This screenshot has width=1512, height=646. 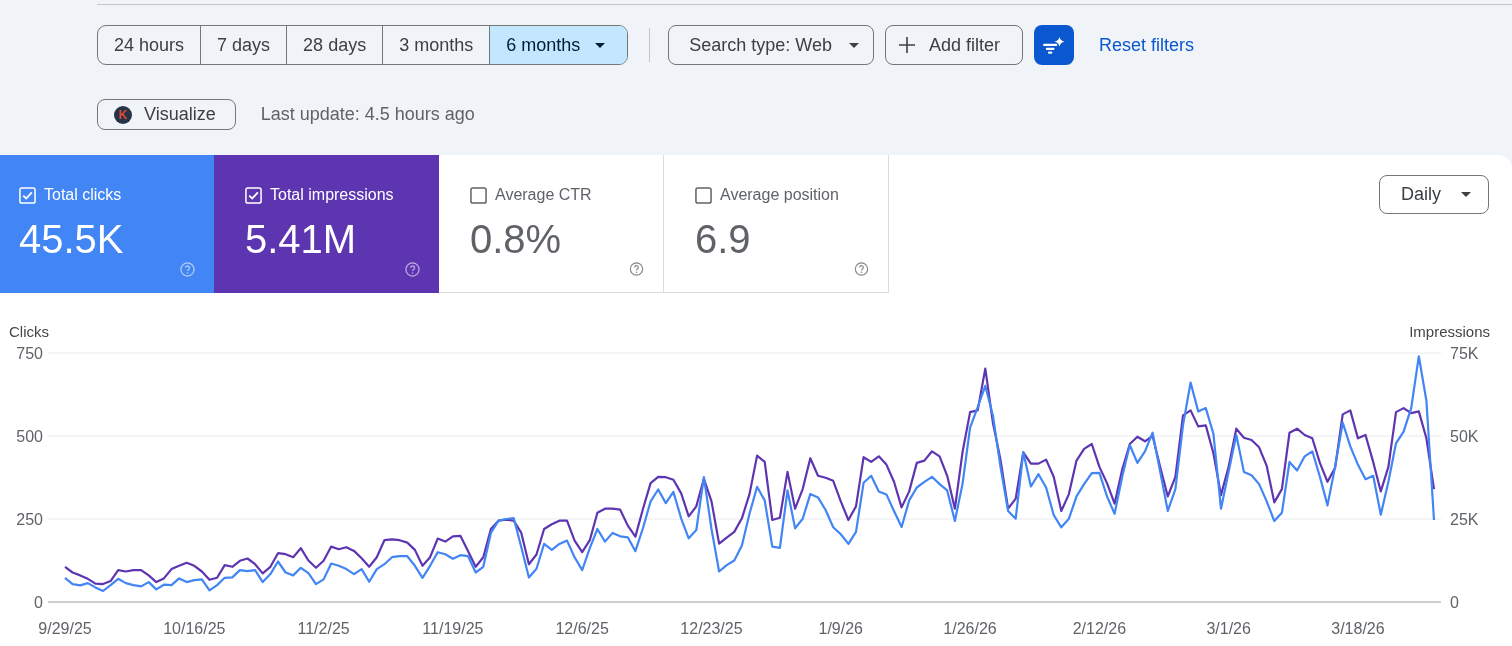 I want to click on date-range-tab: 28 days, so click(x=334, y=45).